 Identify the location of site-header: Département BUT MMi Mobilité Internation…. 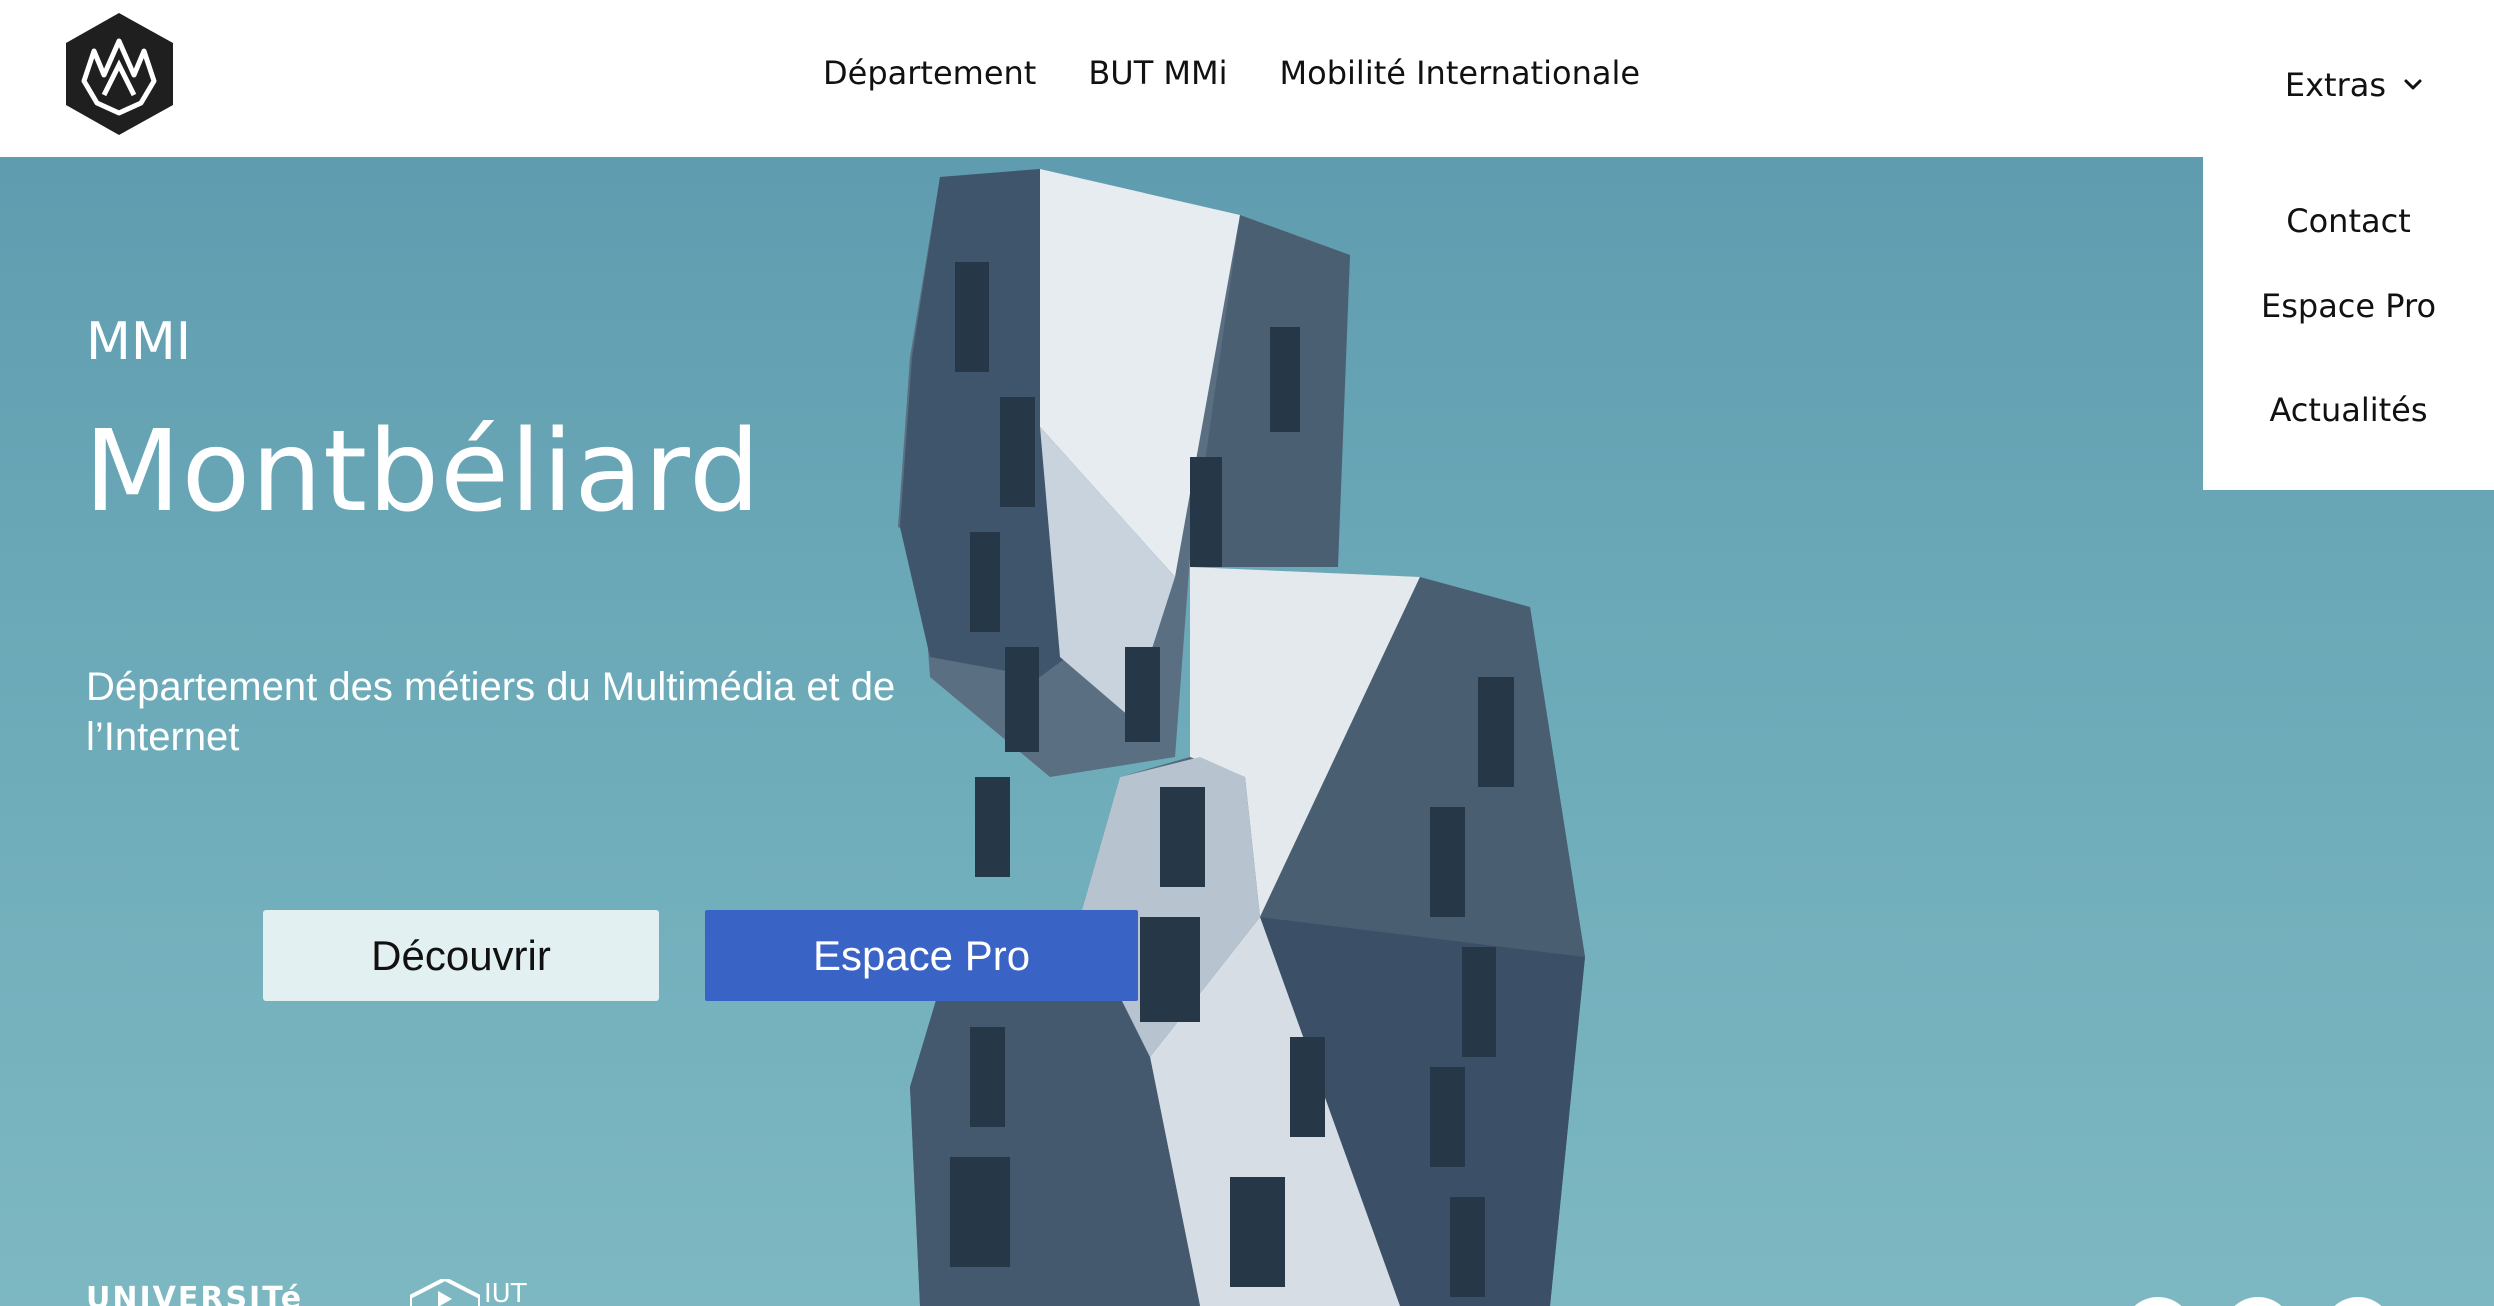
(1247, 78).